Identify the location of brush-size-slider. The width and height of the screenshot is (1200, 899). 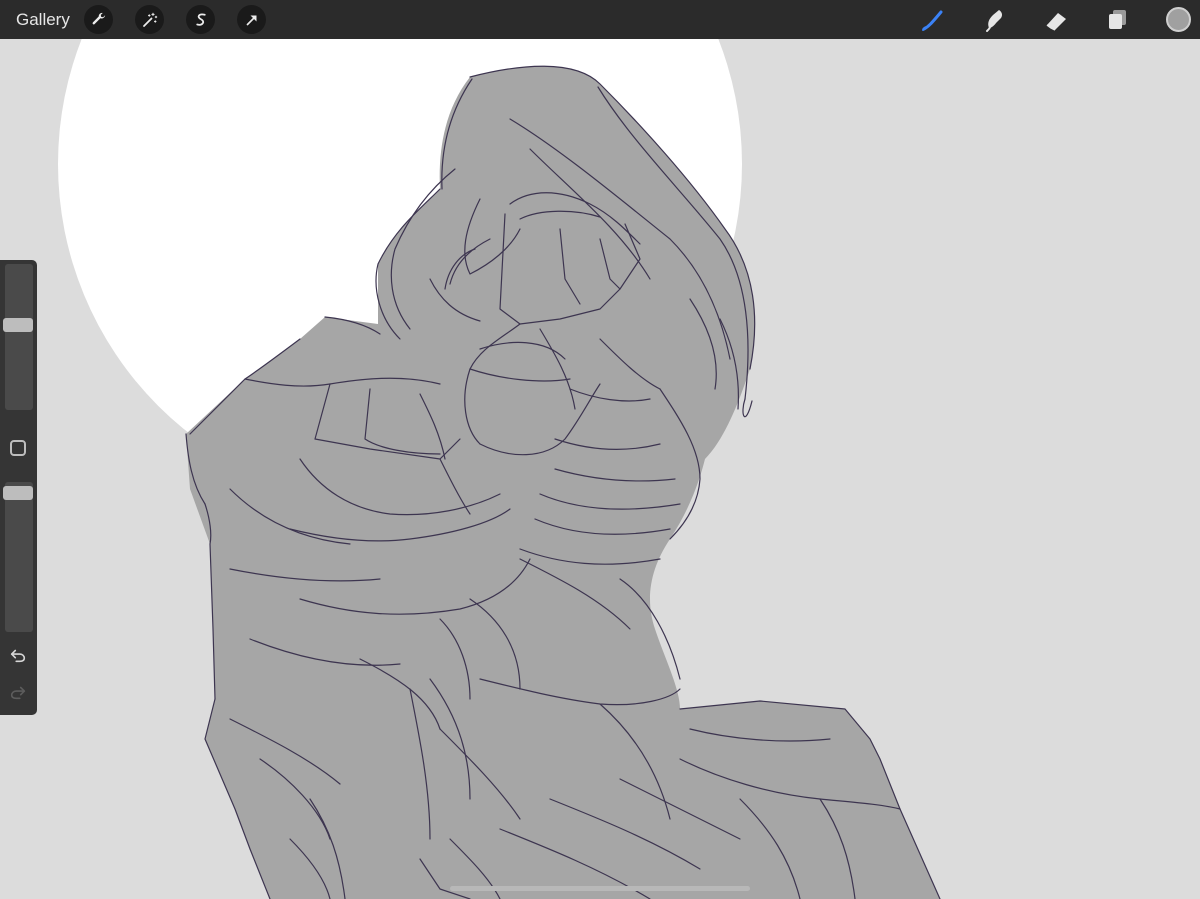
(18, 337).